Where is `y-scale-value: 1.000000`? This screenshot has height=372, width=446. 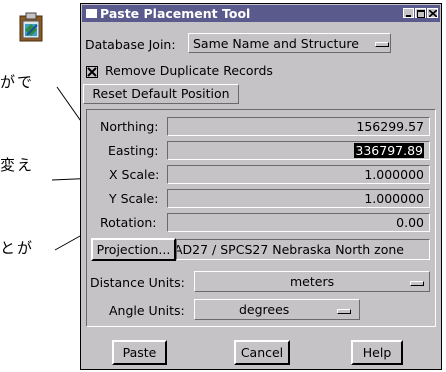 y-scale-value: 1.000000 is located at coordinates (394, 198).